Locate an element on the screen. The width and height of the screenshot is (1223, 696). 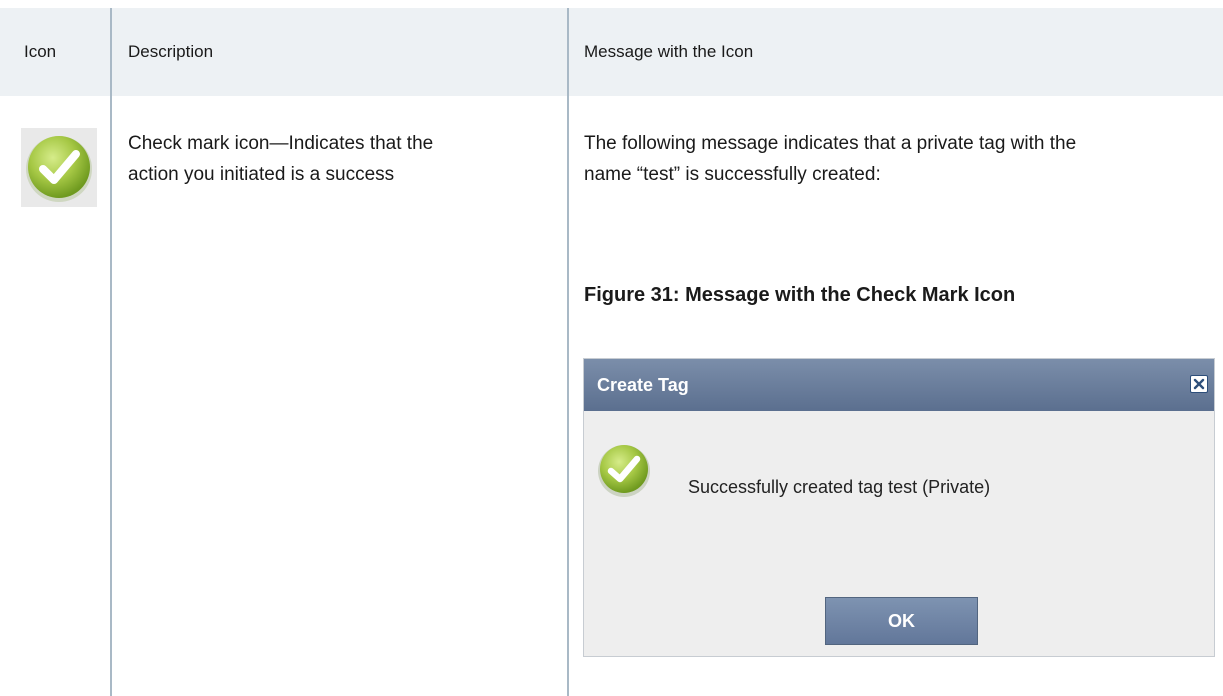
ok-button: OK is located at coordinates (901, 621).